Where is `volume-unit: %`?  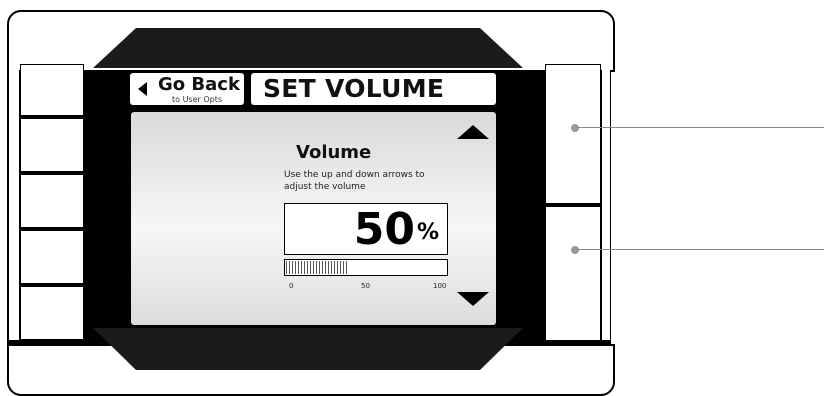
volume-unit: % is located at coordinates (427, 232).